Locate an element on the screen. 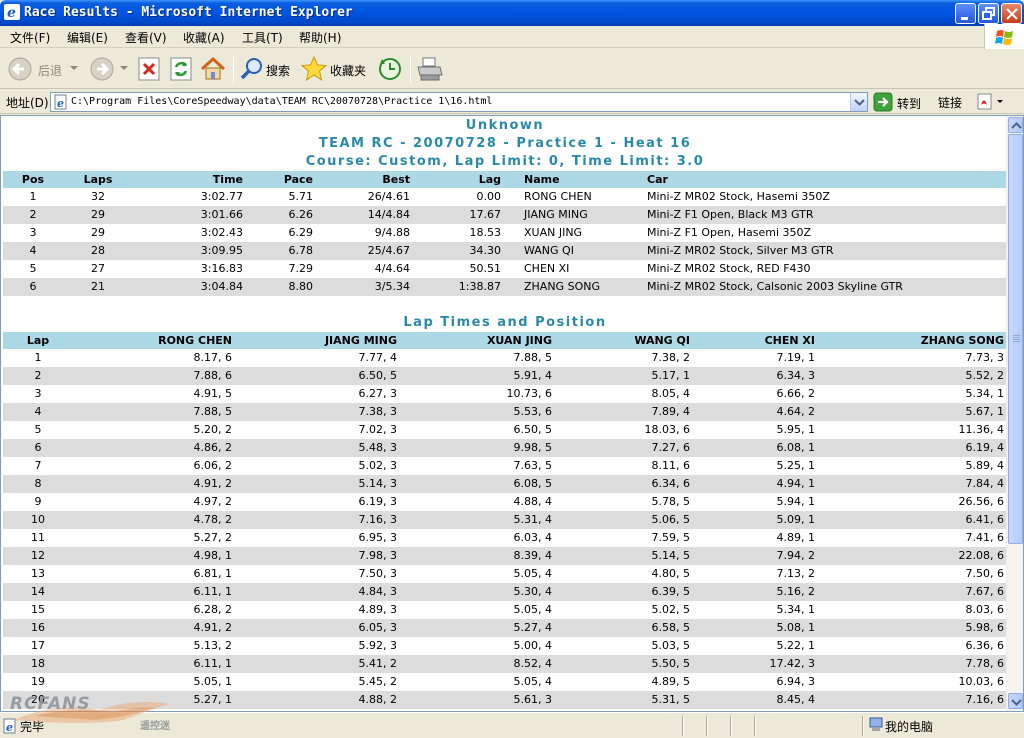 This screenshot has width=1024, height=738. lap-time-cell: 7.94, 2 is located at coordinates (755, 556).